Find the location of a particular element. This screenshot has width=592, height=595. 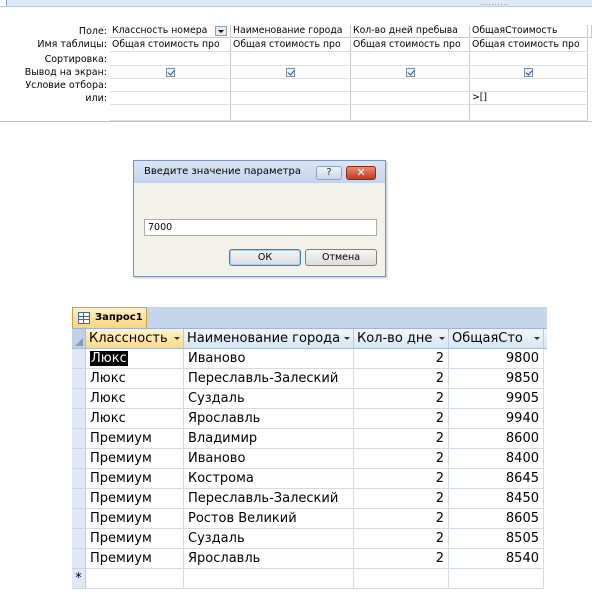

table-row: Премиум Переславль-Залеский 2 8450 is located at coordinates (309, 499).